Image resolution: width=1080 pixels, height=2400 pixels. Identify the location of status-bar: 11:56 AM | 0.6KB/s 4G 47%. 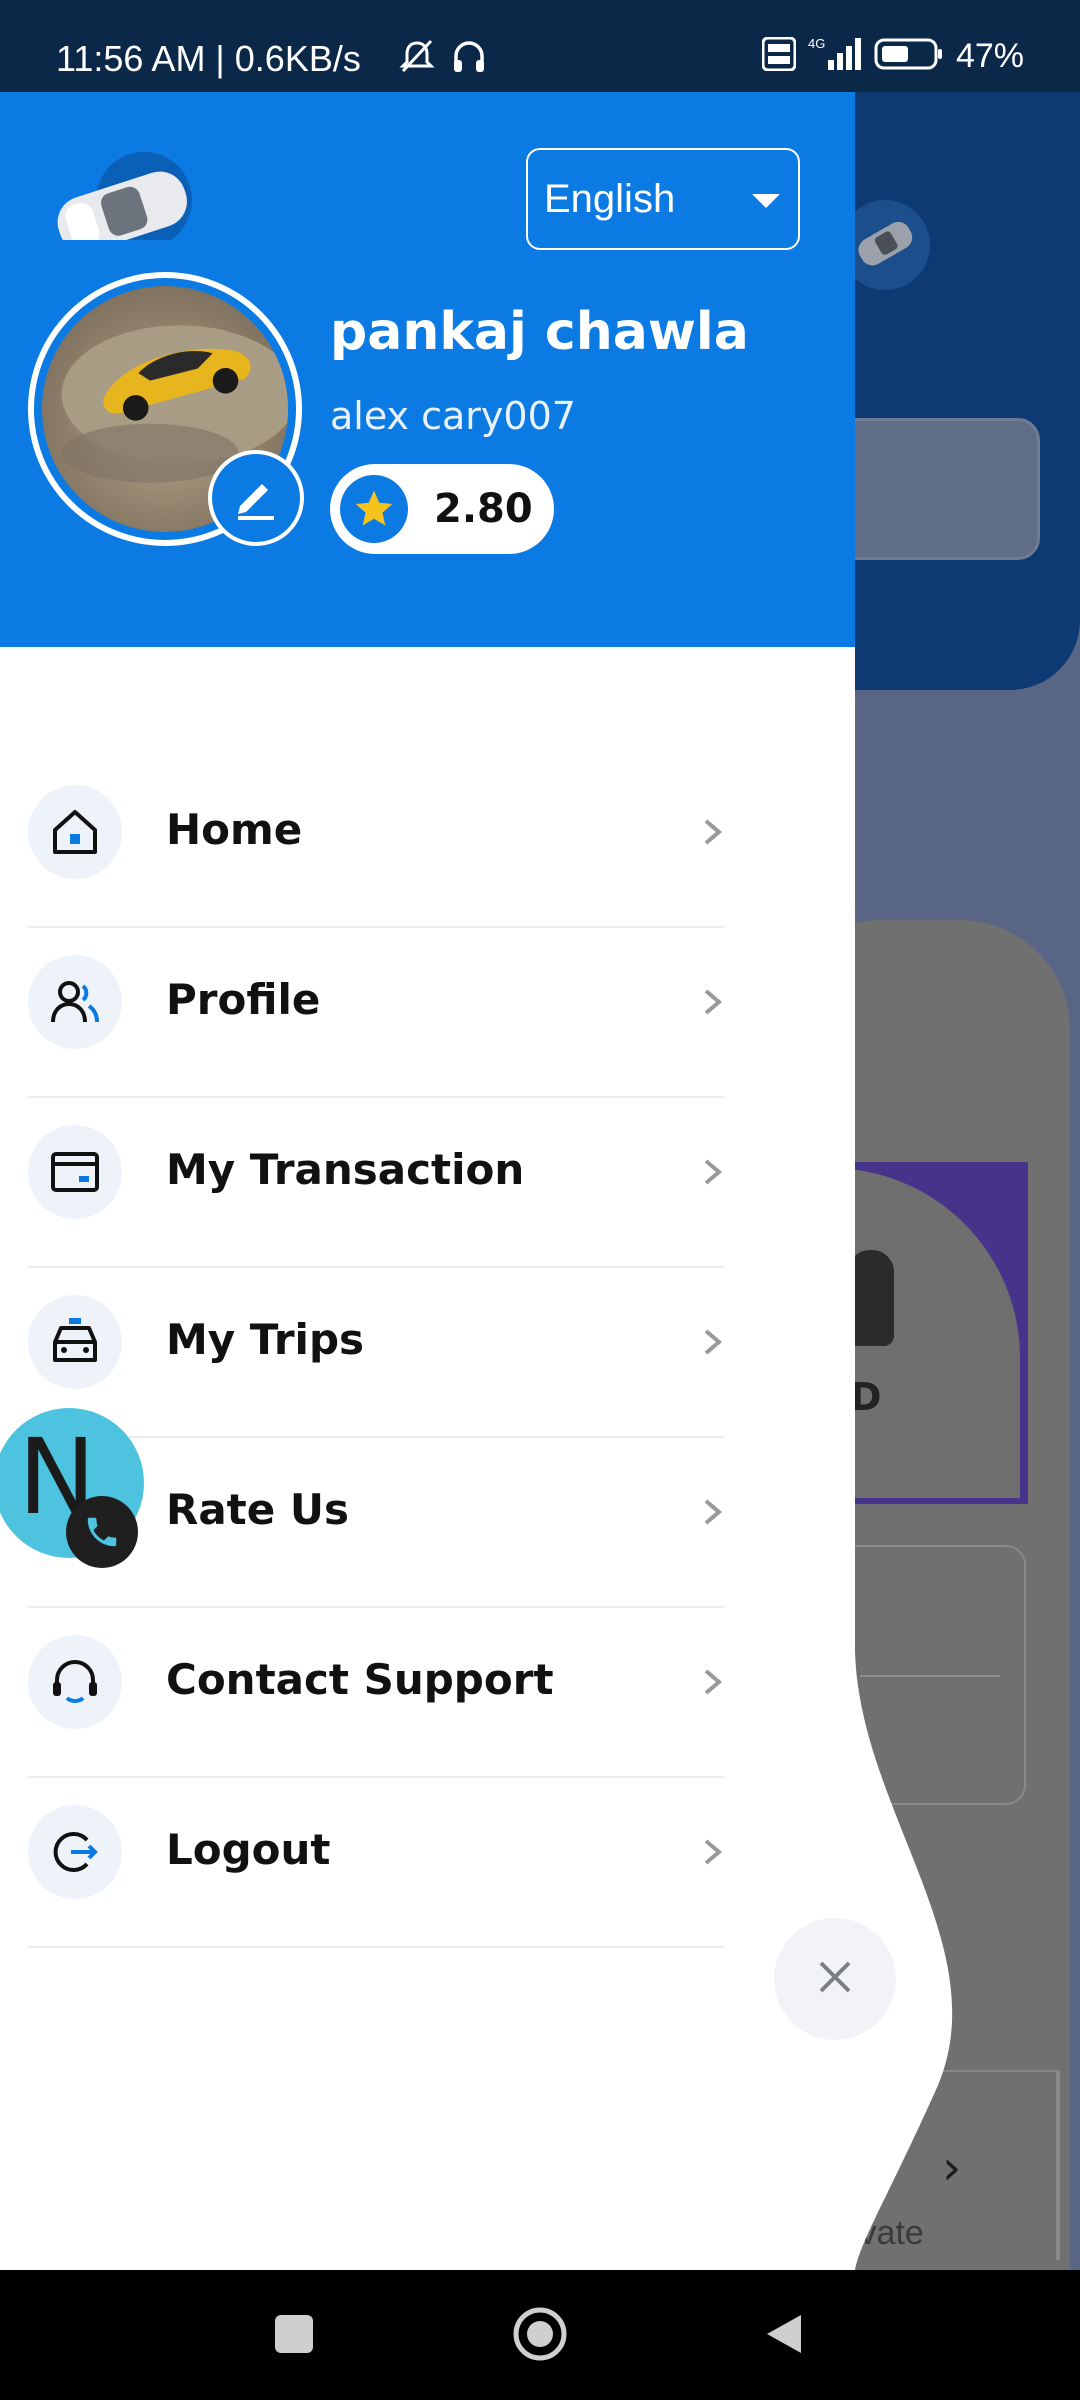
(540, 46).